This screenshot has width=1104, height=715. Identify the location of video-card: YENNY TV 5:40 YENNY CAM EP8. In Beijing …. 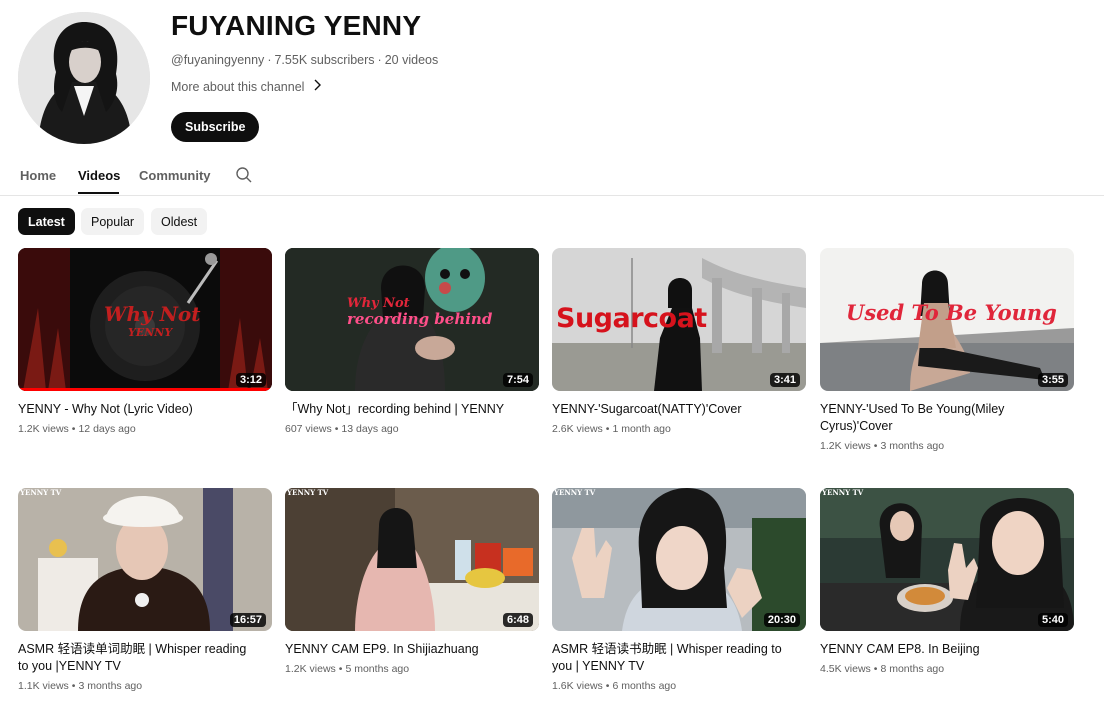
(947, 581).